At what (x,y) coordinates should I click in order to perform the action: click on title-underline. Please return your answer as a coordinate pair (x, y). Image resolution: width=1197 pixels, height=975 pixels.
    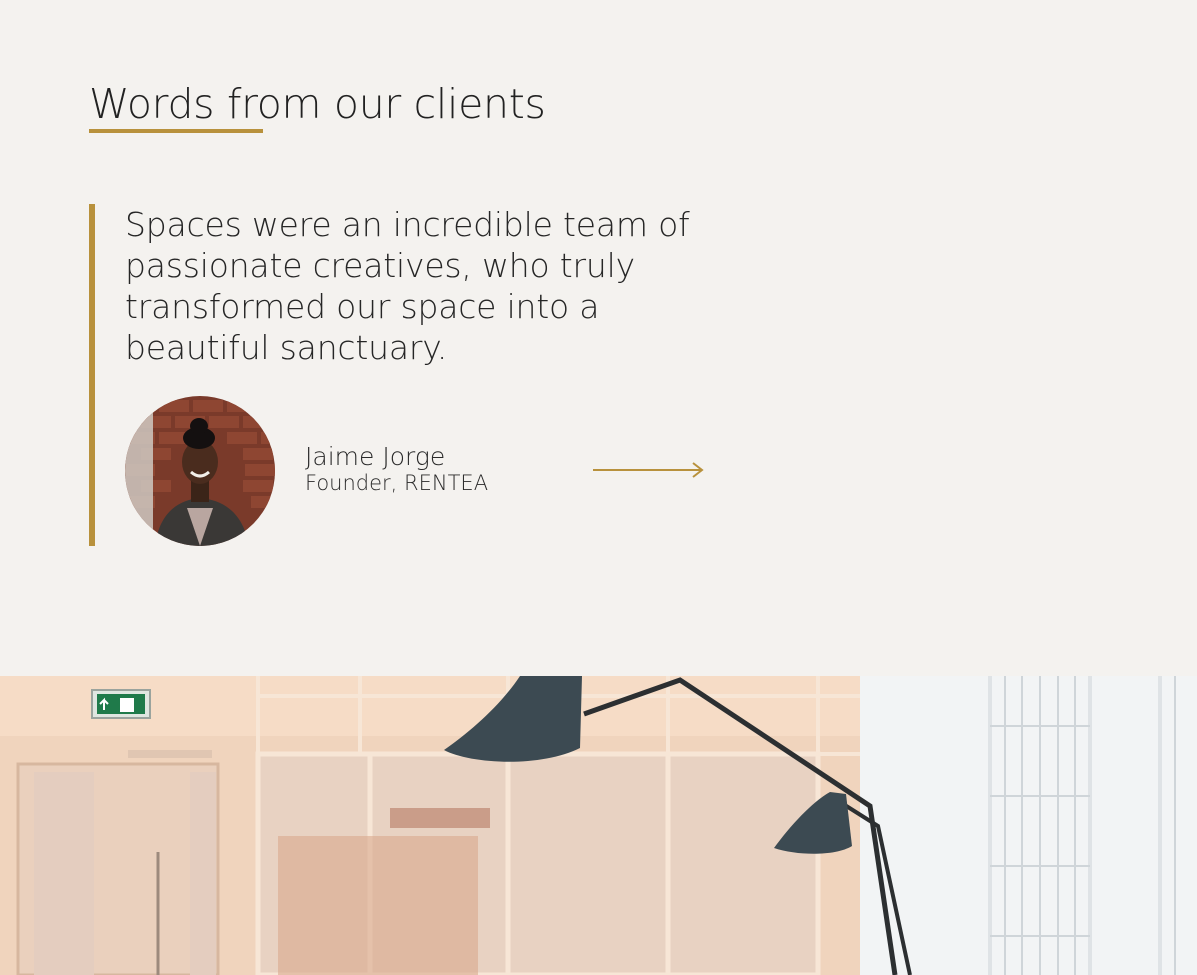
    Looking at the image, I should click on (176, 131).